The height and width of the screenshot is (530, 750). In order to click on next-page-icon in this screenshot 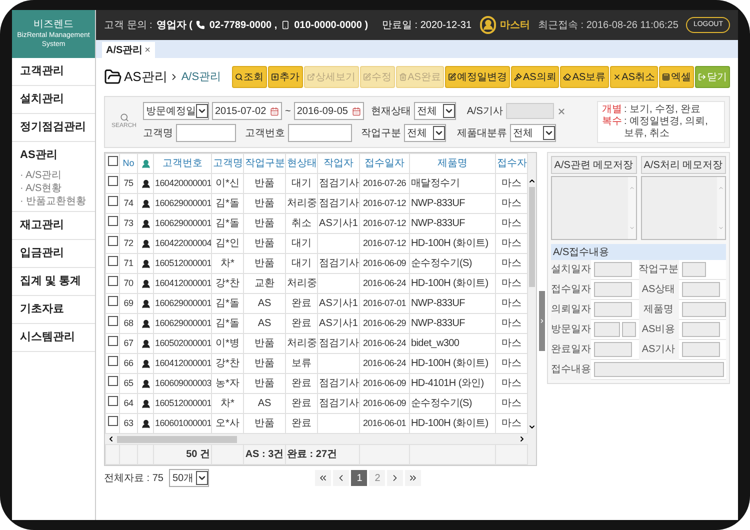, I will do `click(395, 478)`.